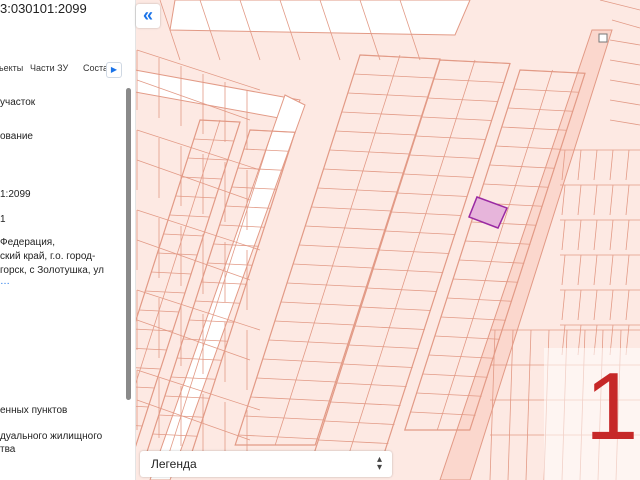 The height and width of the screenshot is (480, 640). Describe the element at coordinates (320, 18) in the screenshot. I see `building-area` at that location.